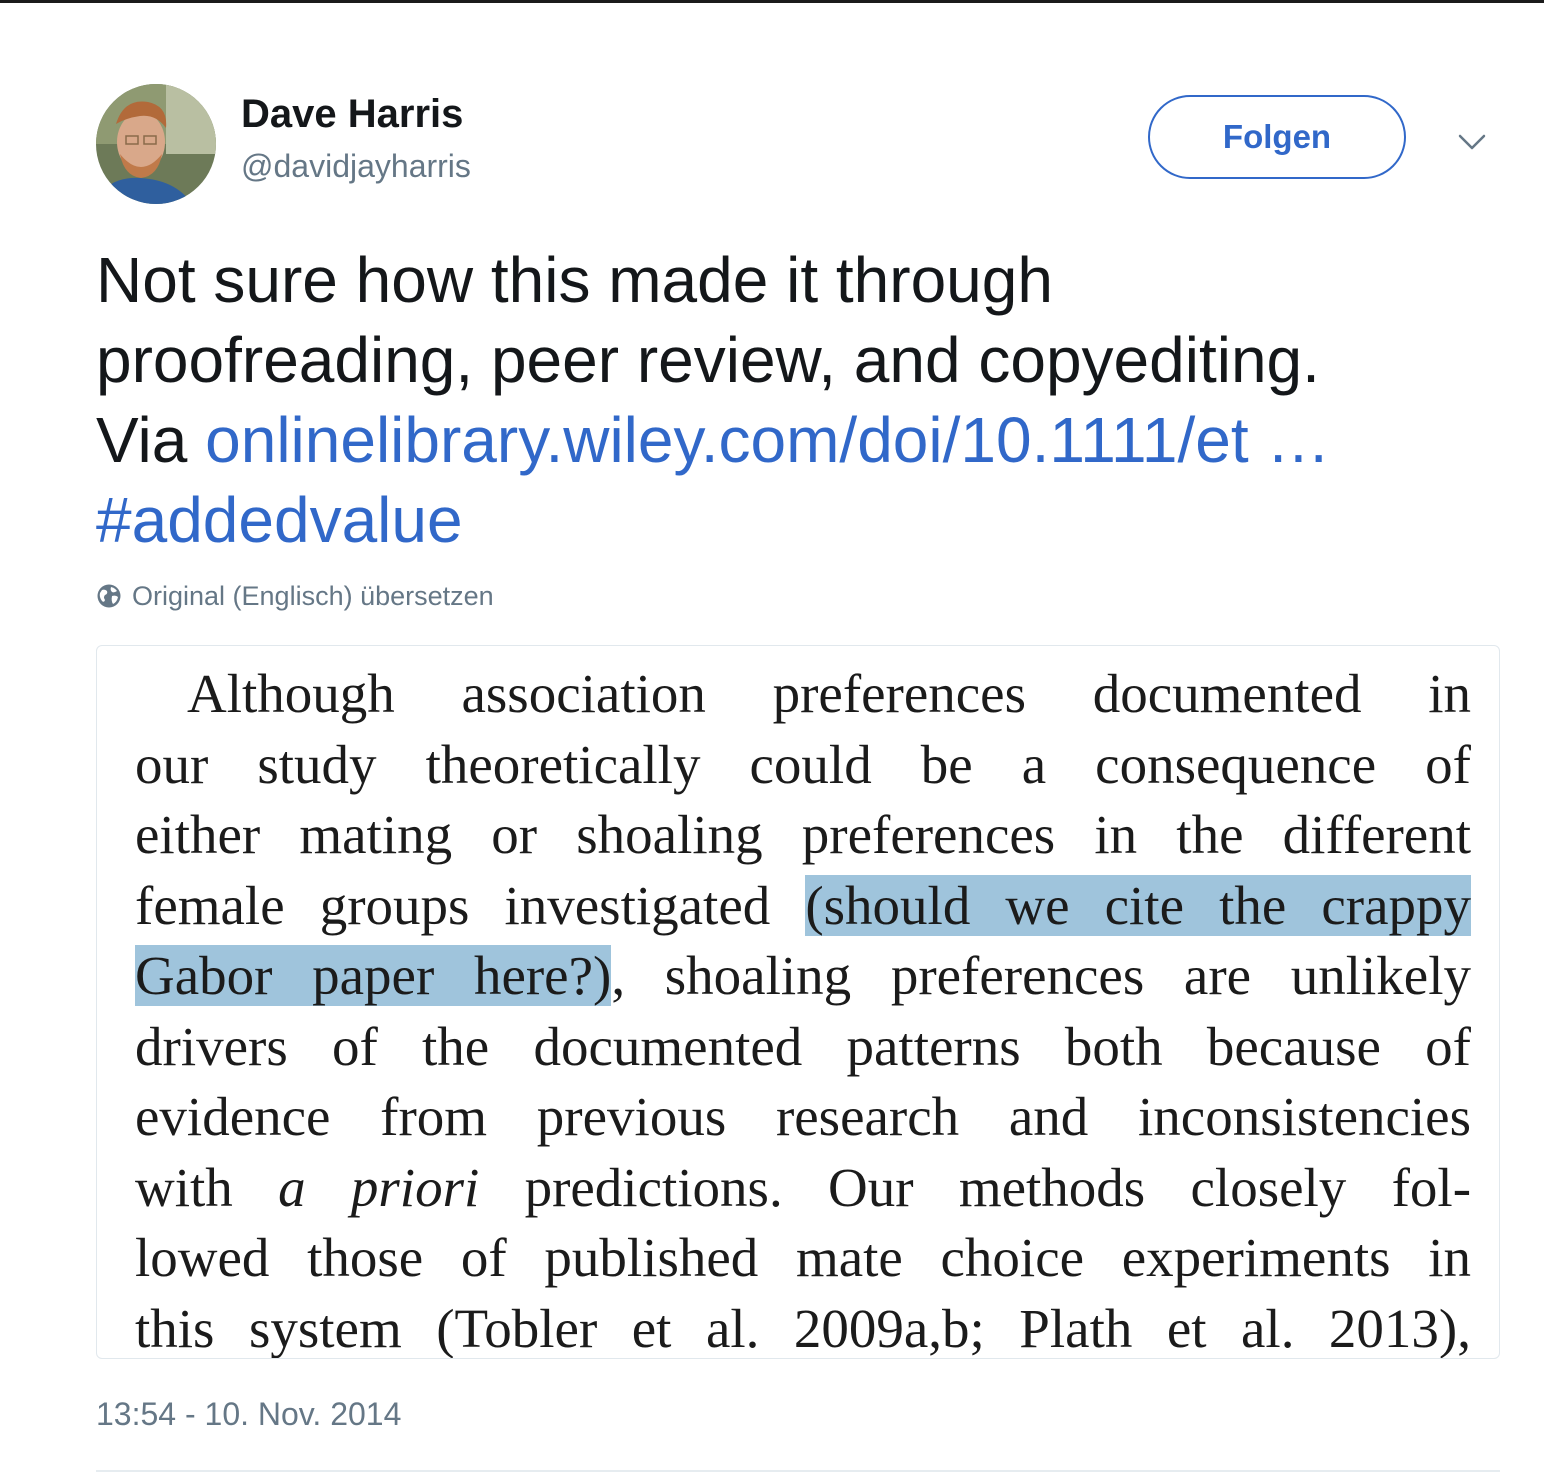 The width and height of the screenshot is (1544, 1474). What do you see at coordinates (379, 1187) in the screenshot?
I see `excerpt-italic-text: a priori` at bounding box center [379, 1187].